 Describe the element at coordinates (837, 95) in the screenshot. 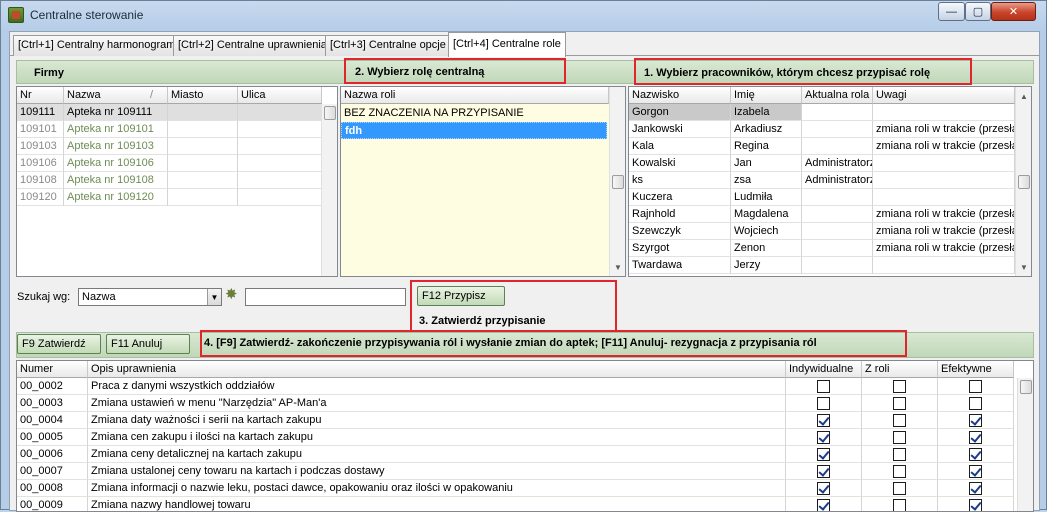

I see `employees-col-aktualna-rola: Aktualna rola` at that location.